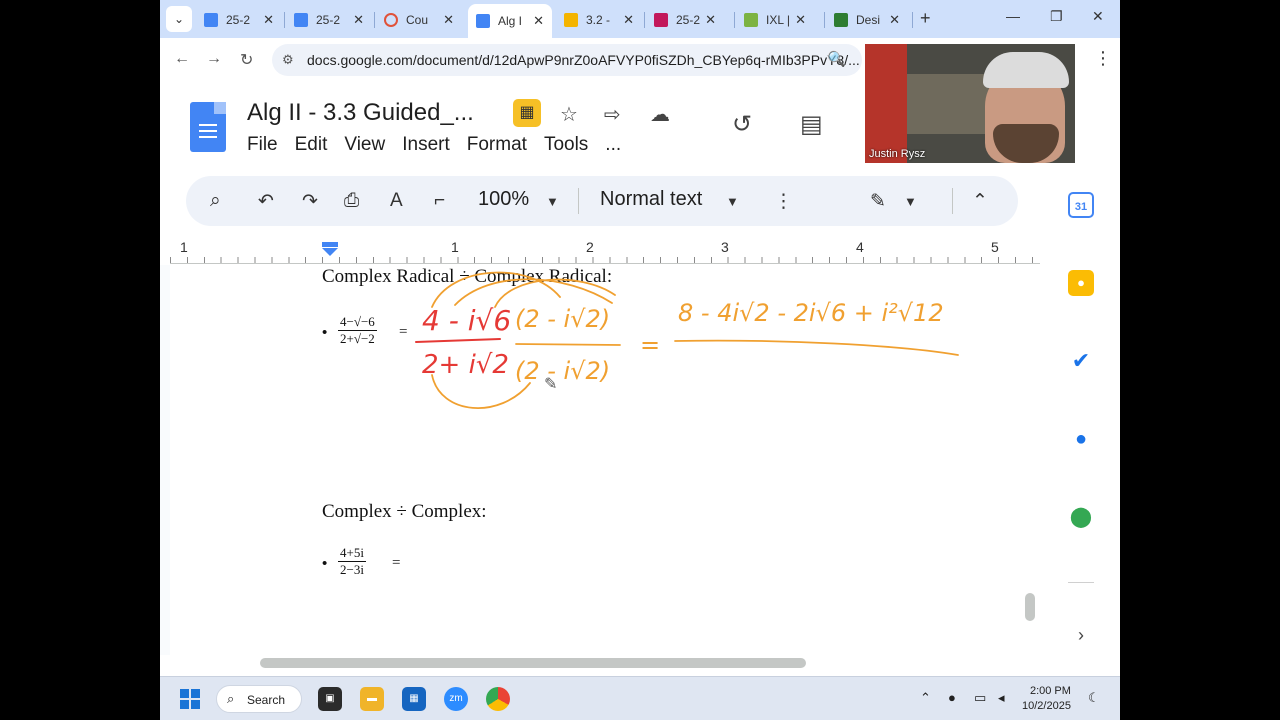  What do you see at coordinates (566, 145) in the screenshot?
I see `menu-tools: Tools` at bounding box center [566, 145].